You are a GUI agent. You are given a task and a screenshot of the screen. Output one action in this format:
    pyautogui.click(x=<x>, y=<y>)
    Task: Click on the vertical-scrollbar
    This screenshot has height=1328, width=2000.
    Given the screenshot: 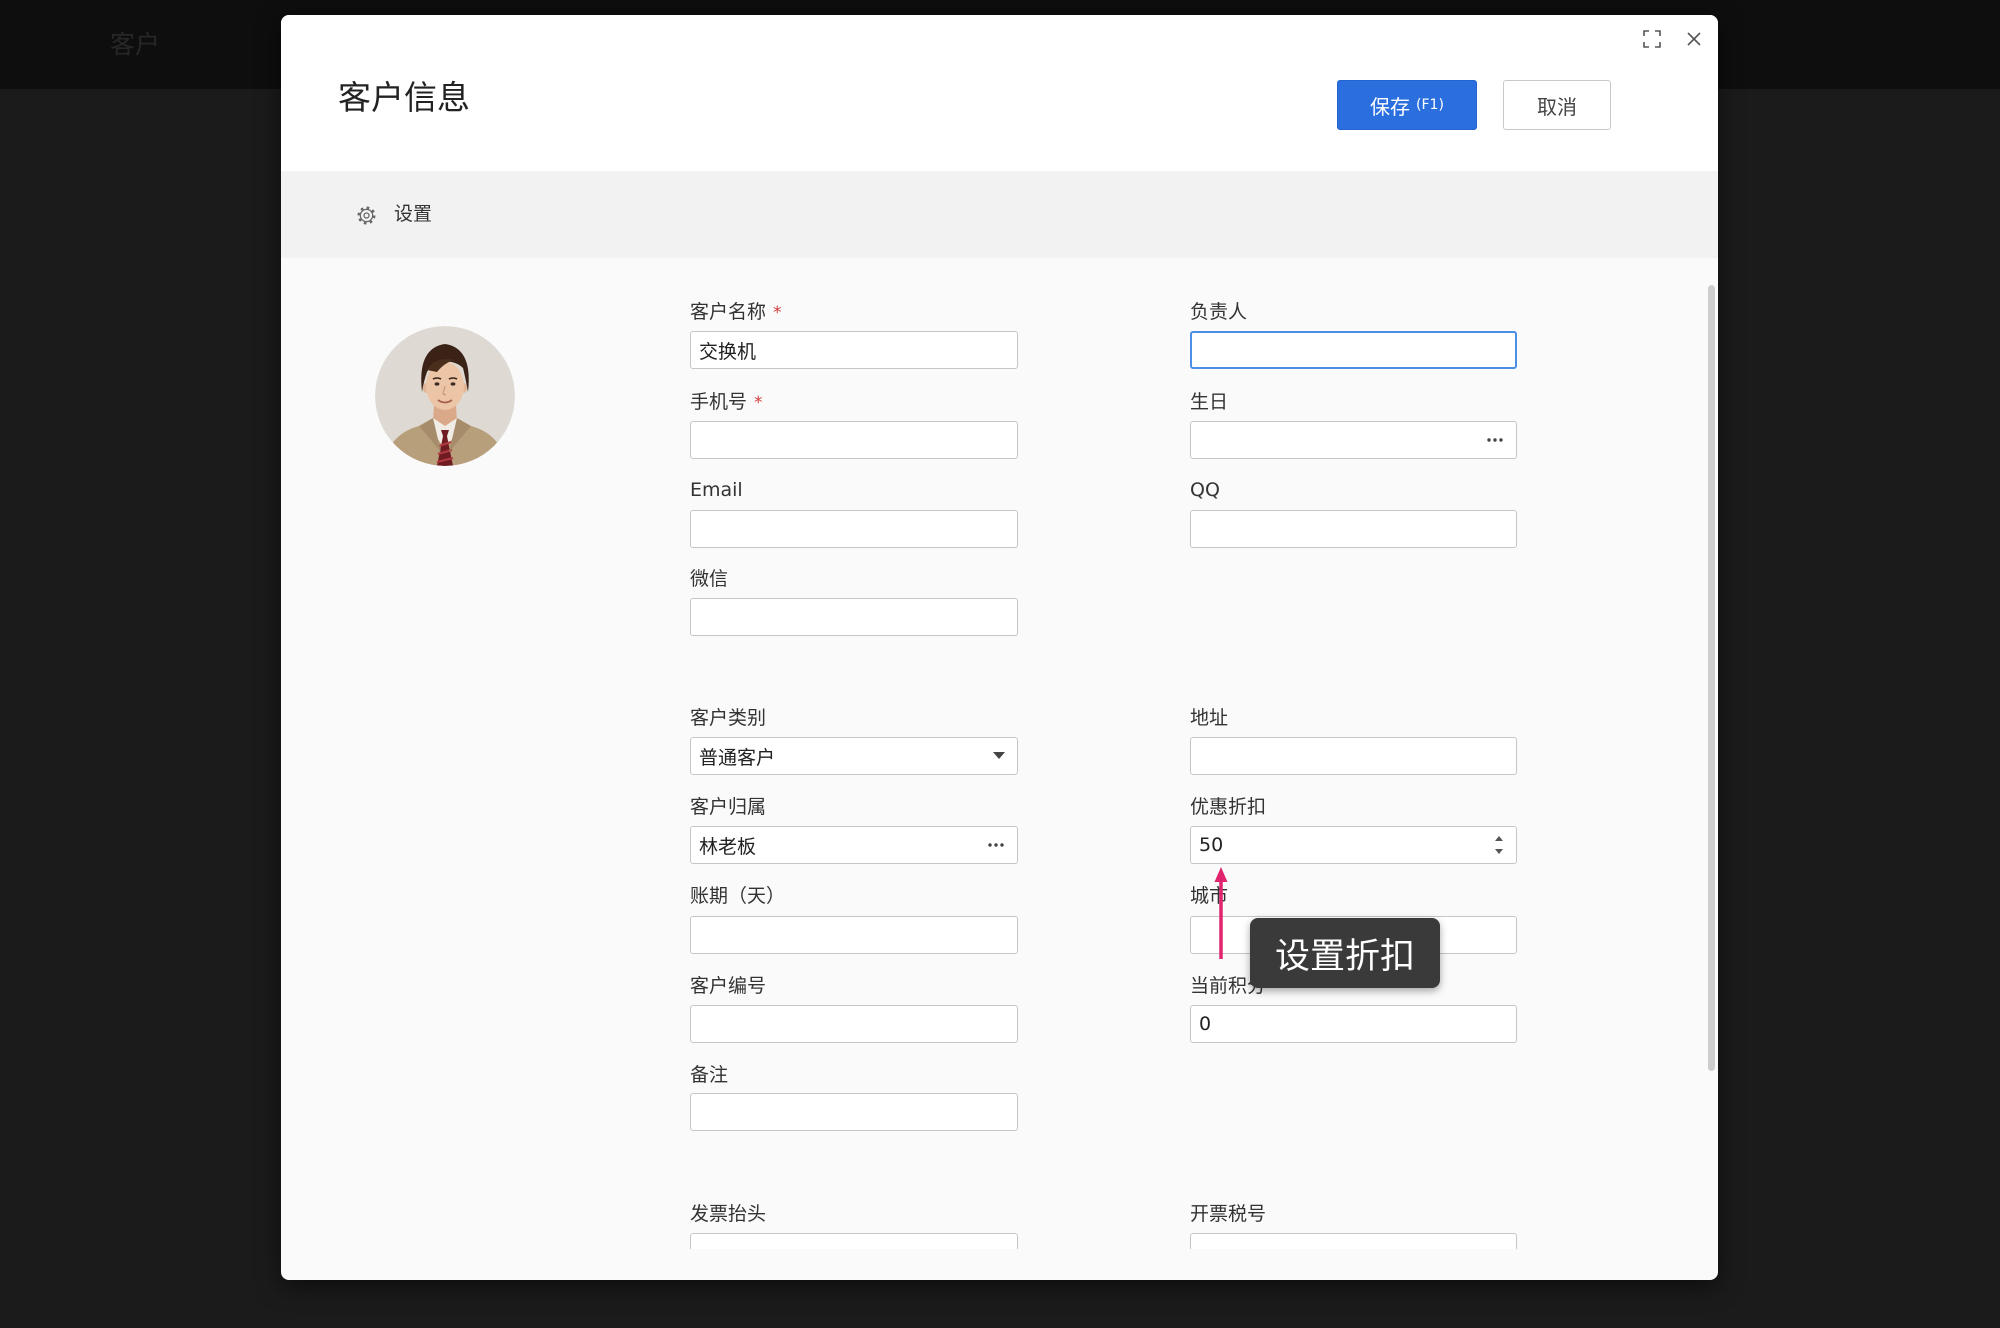 What is the action you would take?
    pyautogui.click(x=1711, y=678)
    